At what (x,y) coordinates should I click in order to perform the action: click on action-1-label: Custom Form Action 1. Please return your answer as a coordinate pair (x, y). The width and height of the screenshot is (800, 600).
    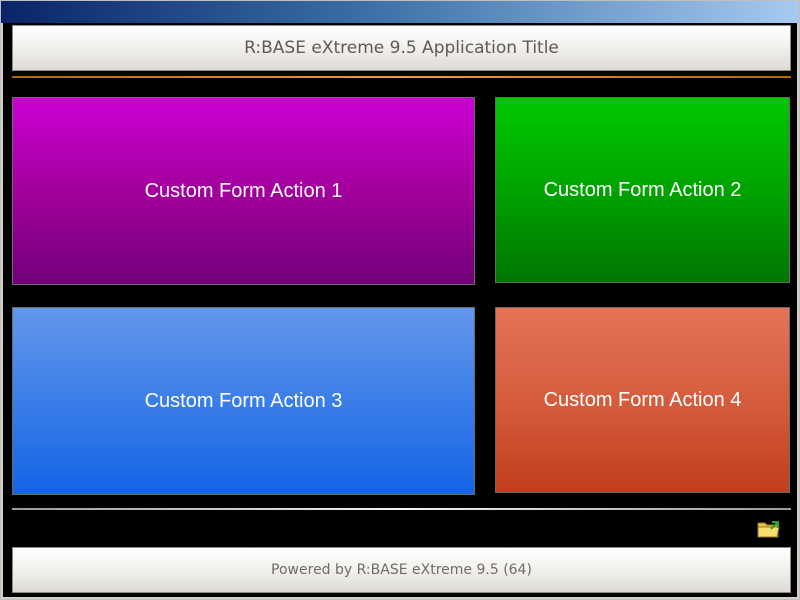
    Looking at the image, I should click on (243, 190).